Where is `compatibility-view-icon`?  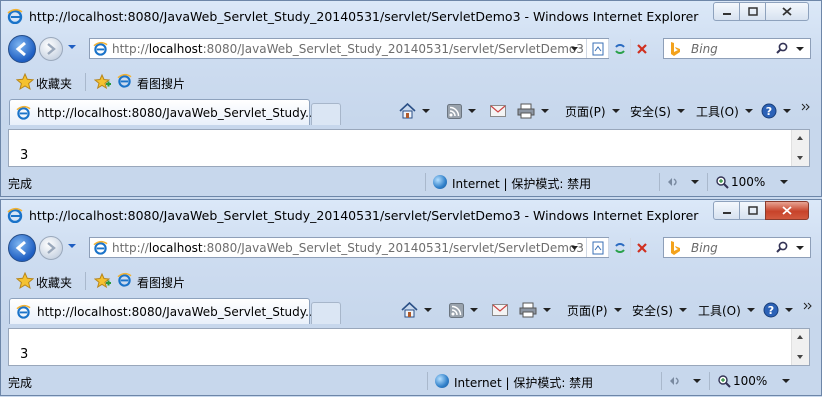 compatibility-view-icon is located at coordinates (598, 48).